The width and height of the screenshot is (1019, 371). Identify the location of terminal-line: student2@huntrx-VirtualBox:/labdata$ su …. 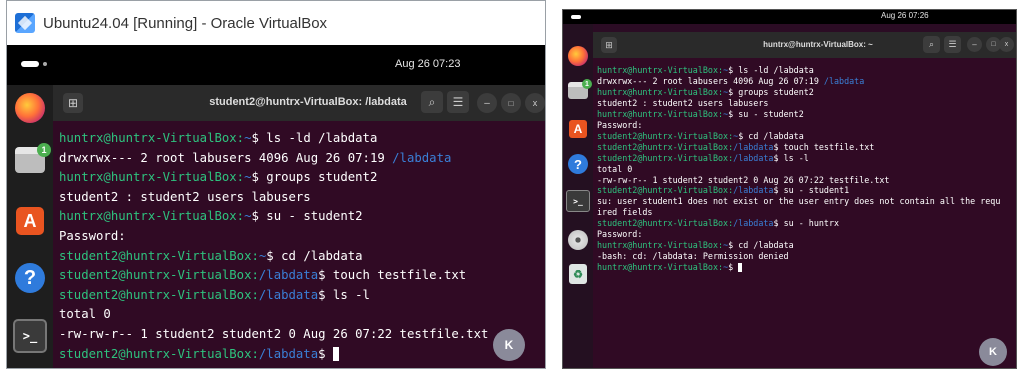
(798, 223).